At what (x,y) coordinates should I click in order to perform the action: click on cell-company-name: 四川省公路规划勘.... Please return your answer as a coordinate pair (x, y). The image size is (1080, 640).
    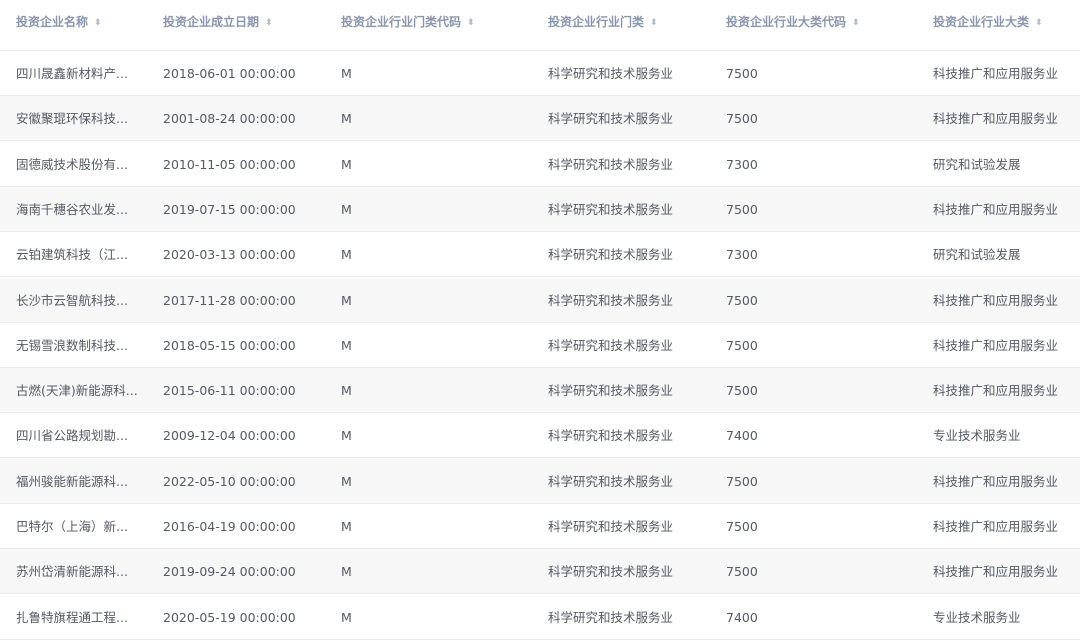
    Looking at the image, I should click on (72, 436).